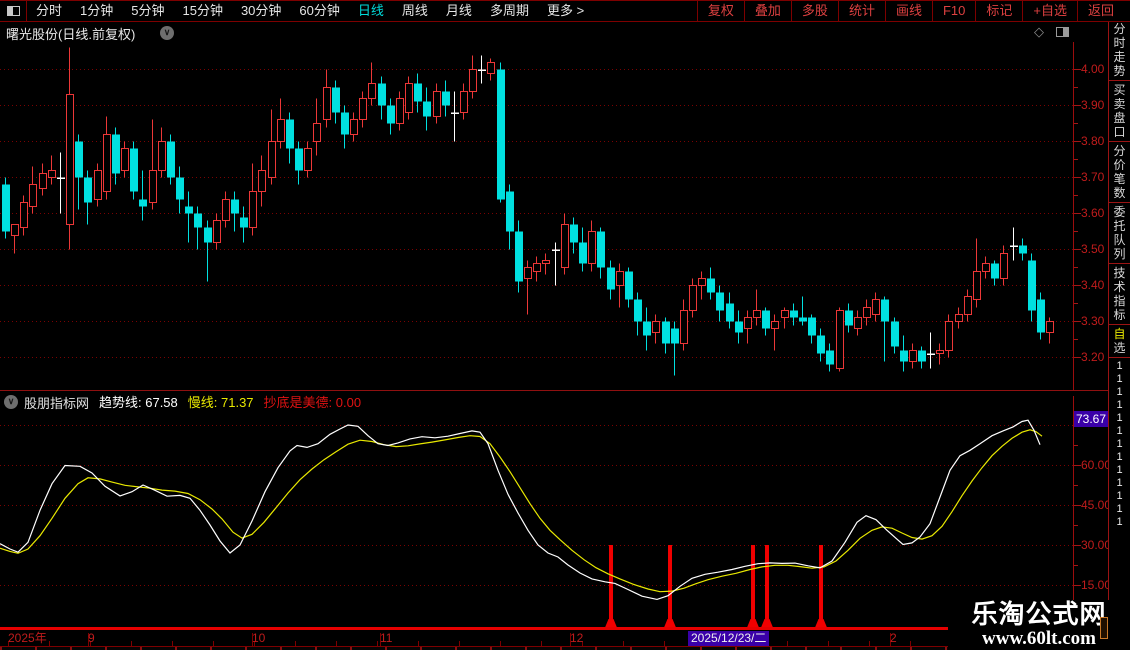 The height and width of the screenshot is (650, 1130). I want to click on period-tab-多周期: 多周期, so click(509, 11).